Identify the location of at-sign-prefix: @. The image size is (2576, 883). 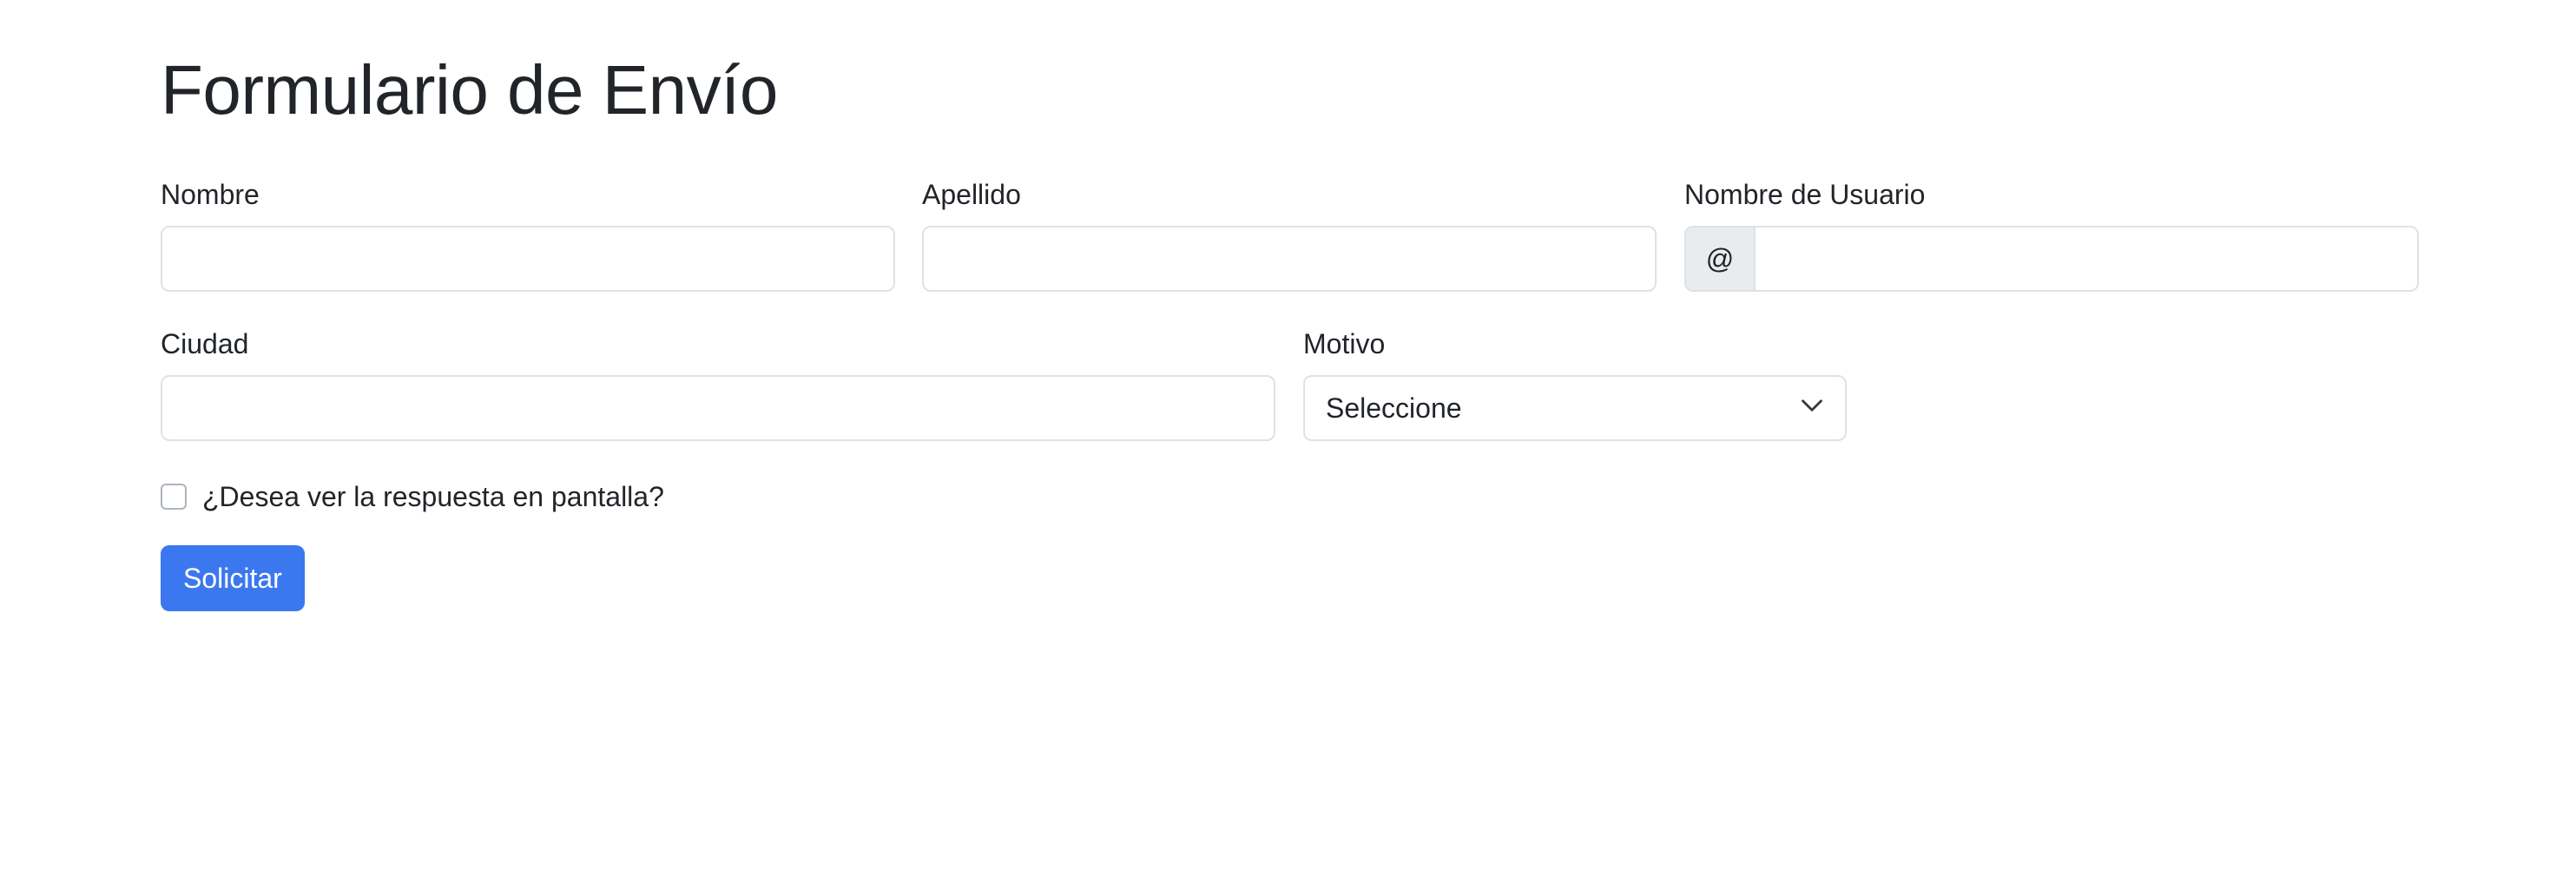
(1719, 259).